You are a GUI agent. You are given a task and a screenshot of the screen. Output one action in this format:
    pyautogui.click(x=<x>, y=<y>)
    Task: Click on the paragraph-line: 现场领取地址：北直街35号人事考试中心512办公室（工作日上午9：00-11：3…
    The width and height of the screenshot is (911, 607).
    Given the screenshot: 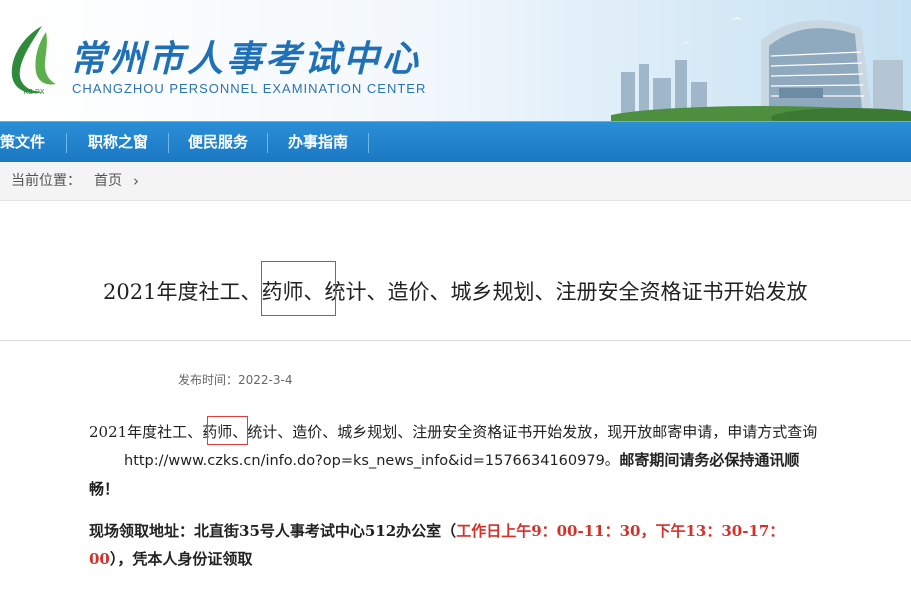 What is the action you would take?
    pyautogui.click(x=436, y=530)
    